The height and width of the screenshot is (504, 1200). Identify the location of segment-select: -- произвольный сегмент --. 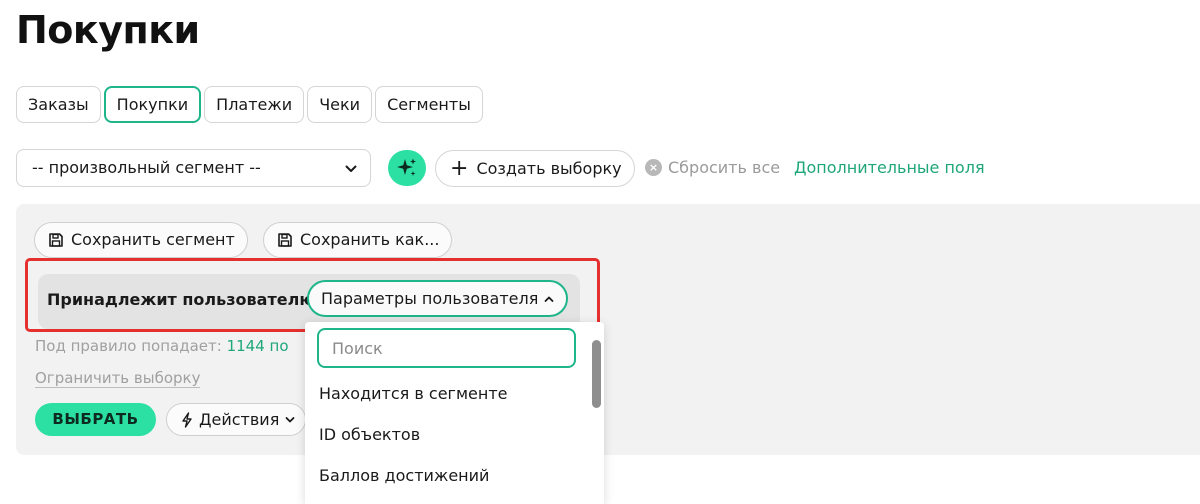
(193, 168).